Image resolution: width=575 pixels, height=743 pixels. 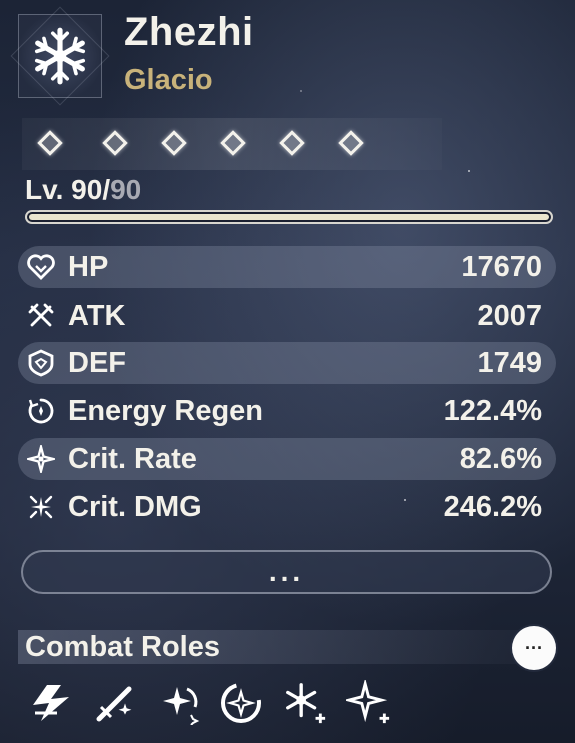 I want to click on crit-dmg-icon, so click(x=41, y=507).